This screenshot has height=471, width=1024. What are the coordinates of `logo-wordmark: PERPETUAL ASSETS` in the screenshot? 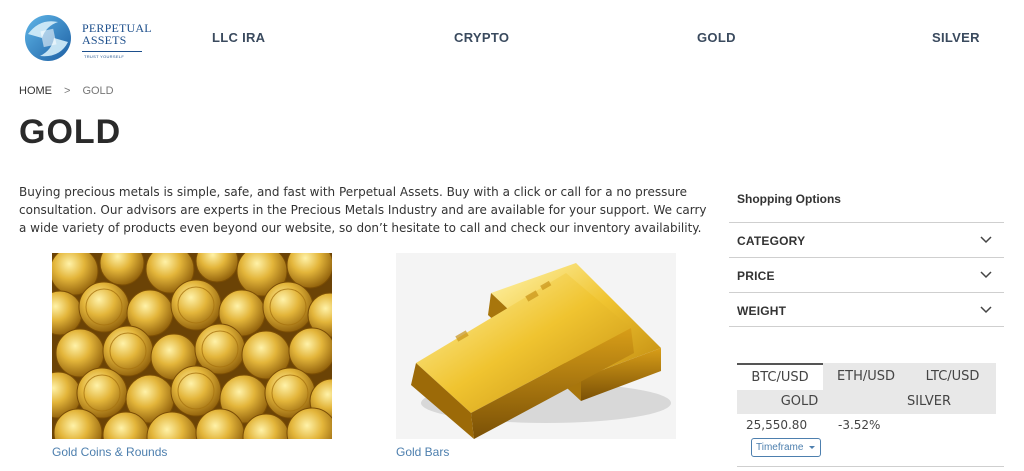 It's located at (117, 34).